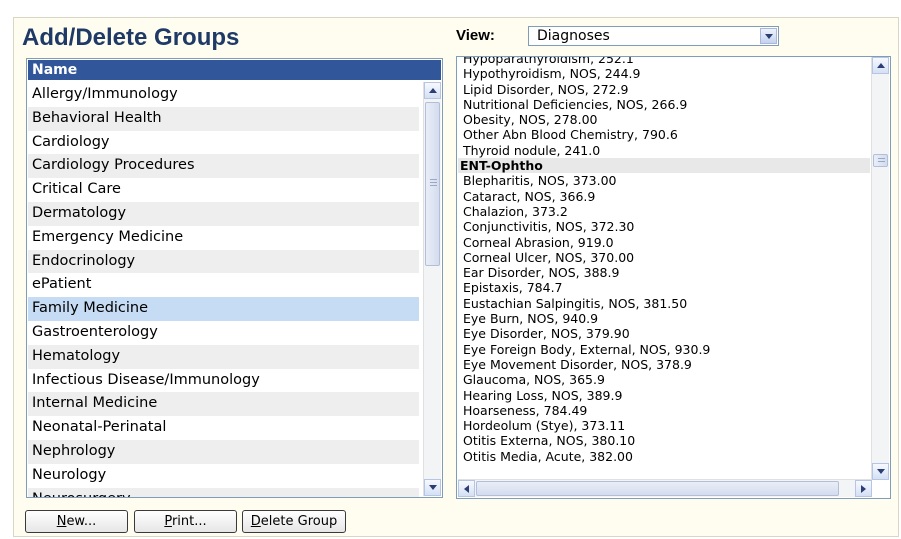 The height and width of the screenshot is (539, 901). Describe the element at coordinates (664, 242) in the screenshot. I see `diagnosis-item: Corneal Abrasion, 919.0` at that location.